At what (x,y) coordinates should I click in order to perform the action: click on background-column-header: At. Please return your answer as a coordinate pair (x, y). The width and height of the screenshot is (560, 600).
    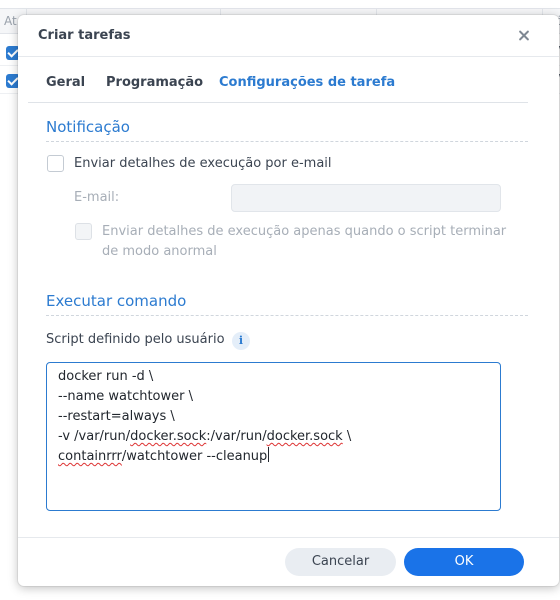
    Looking at the image, I should click on (10, 21).